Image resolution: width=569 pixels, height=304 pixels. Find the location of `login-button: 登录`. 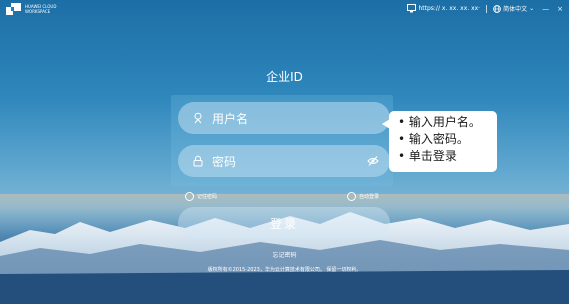

login-button: 登录 is located at coordinates (284, 223).